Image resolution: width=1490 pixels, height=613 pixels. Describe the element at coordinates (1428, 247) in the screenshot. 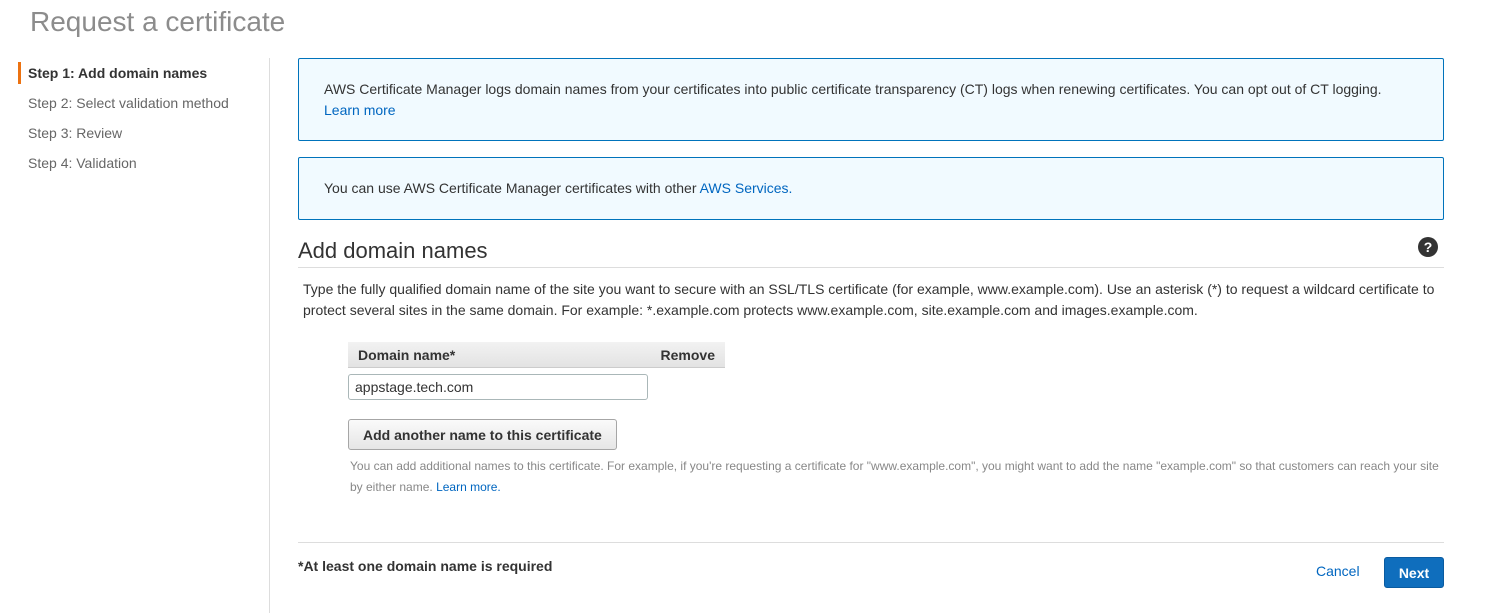

I see `question-mark-icon: ?` at that location.